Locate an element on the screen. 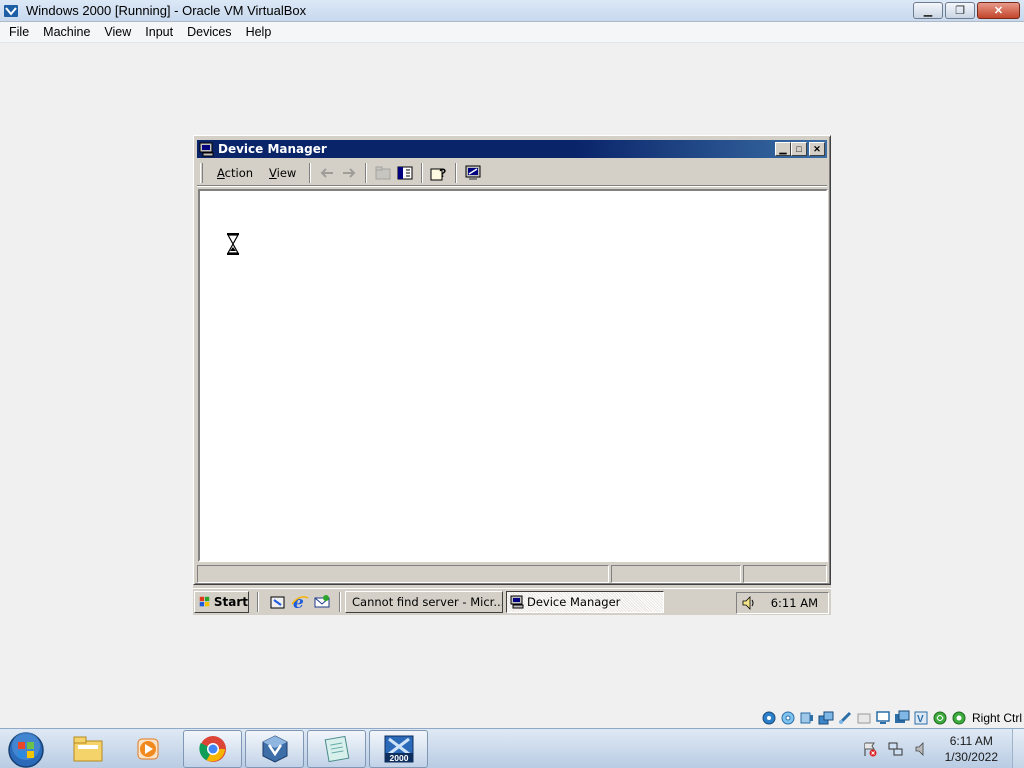  file-explorer-icon is located at coordinates (87, 749).